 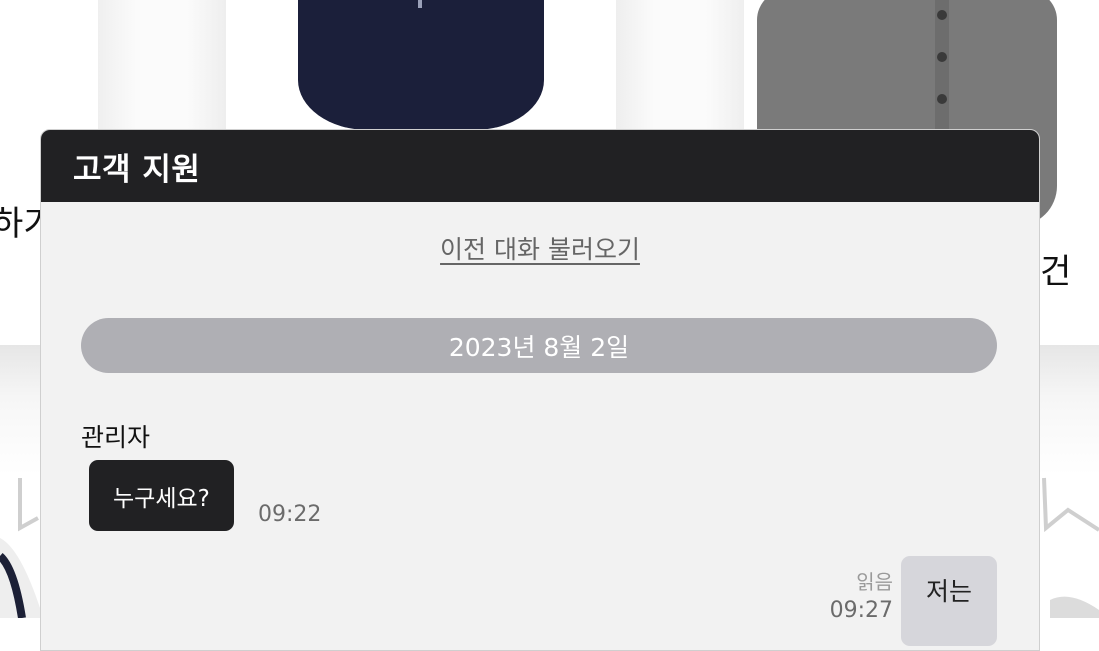 I want to click on read-receipt: 읽음, so click(x=874, y=582).